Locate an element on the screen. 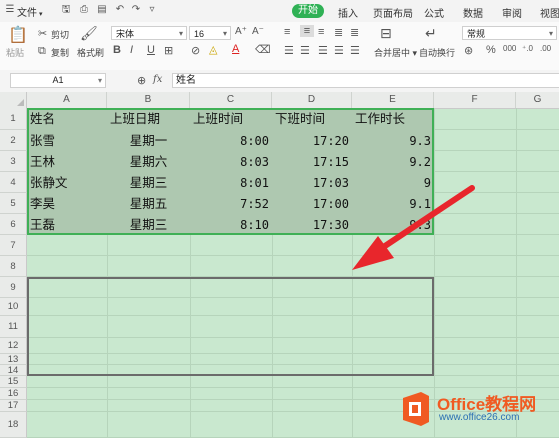  column-headers: A B C D E F G is located at coordinates (279, 100).